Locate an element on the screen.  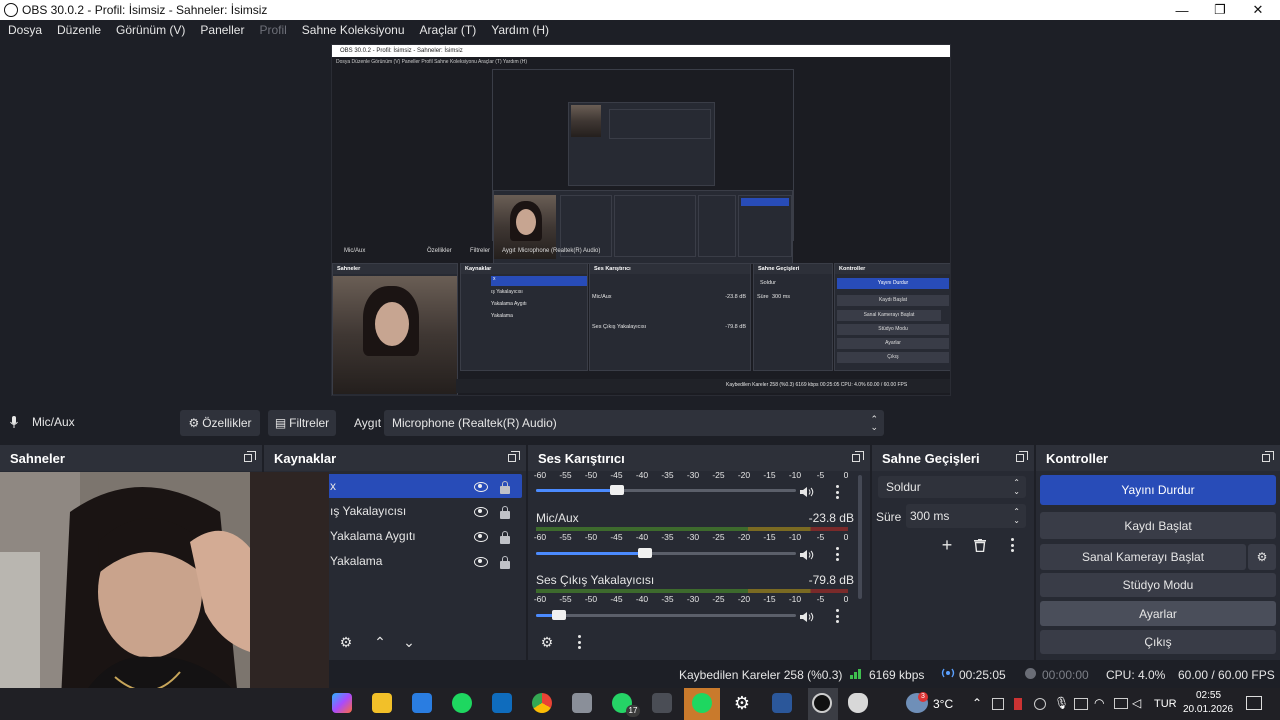
db-tick-label: -50 is located at coordinates (591, 475).